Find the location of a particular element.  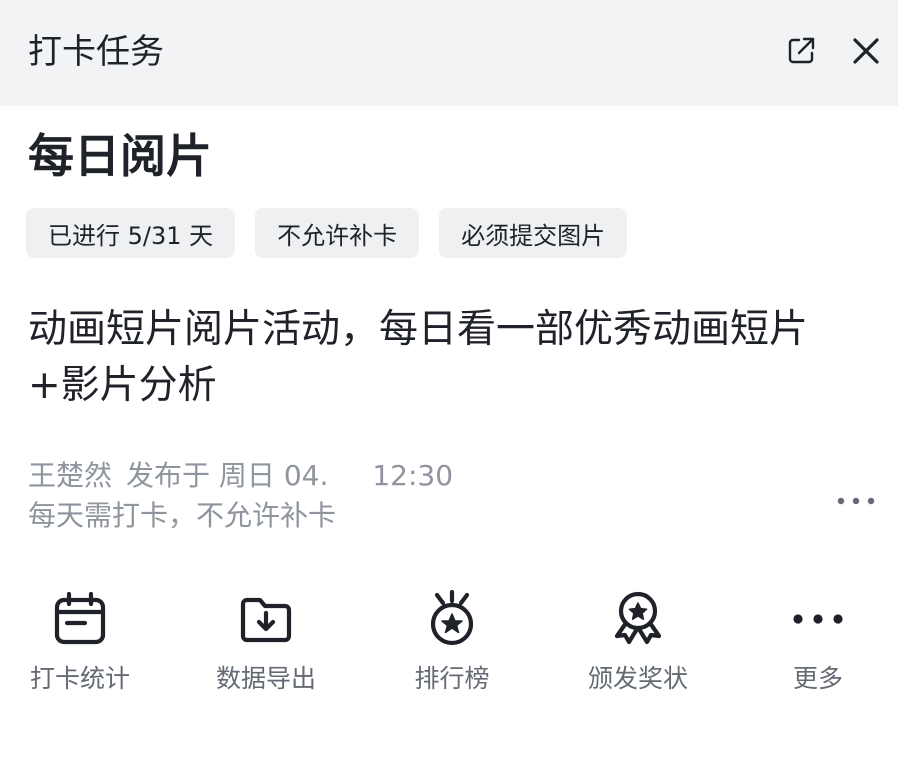

checkin-stats-label: 打卡统计 is located at coordinates (79, 678).